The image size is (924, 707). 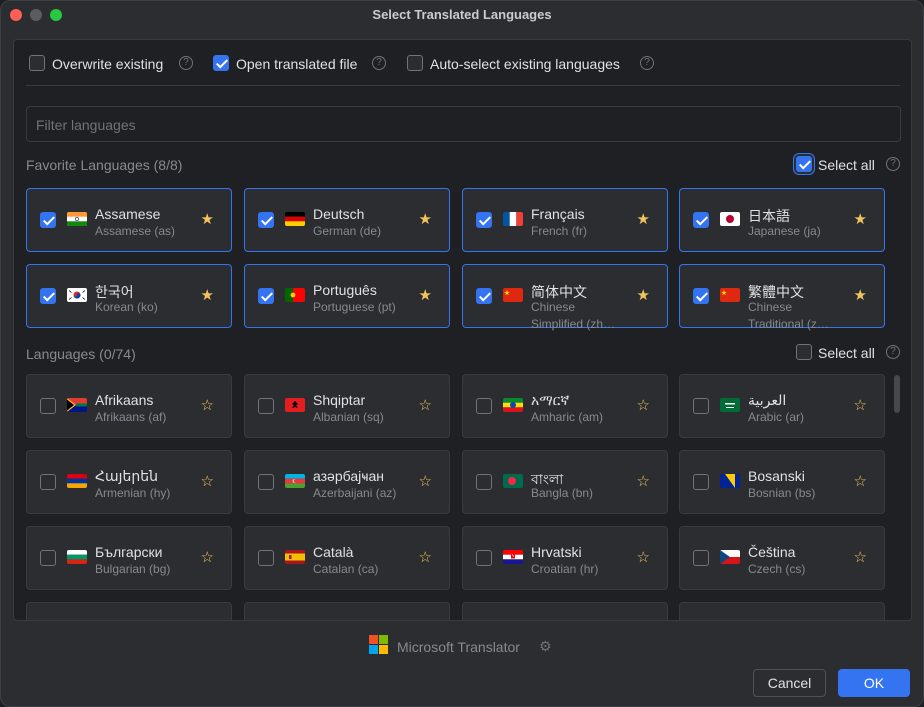 What do you see at coordinates (221, 63) in the screenshot?
I see `open-translated-file-checkbox` at bounding box center [221, 63].